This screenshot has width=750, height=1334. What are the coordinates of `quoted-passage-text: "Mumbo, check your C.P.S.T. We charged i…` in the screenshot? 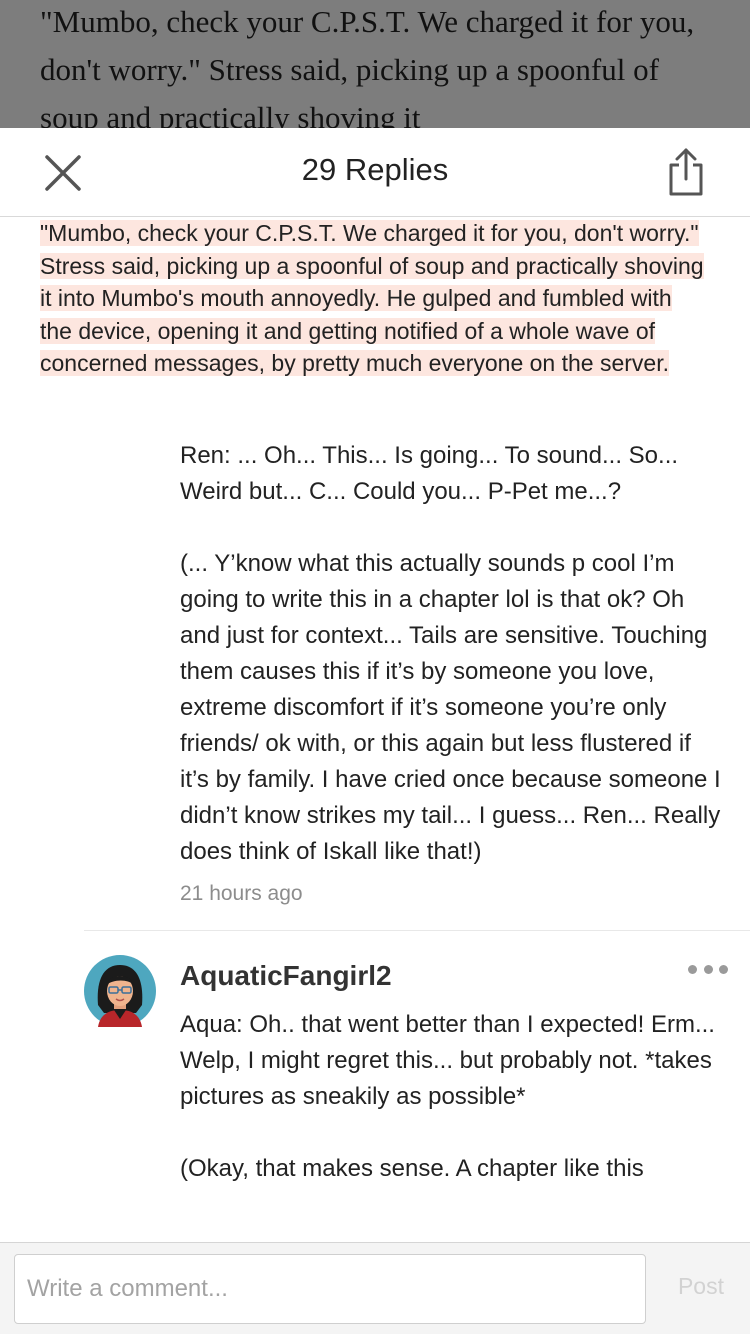 It's located at (372, 298).